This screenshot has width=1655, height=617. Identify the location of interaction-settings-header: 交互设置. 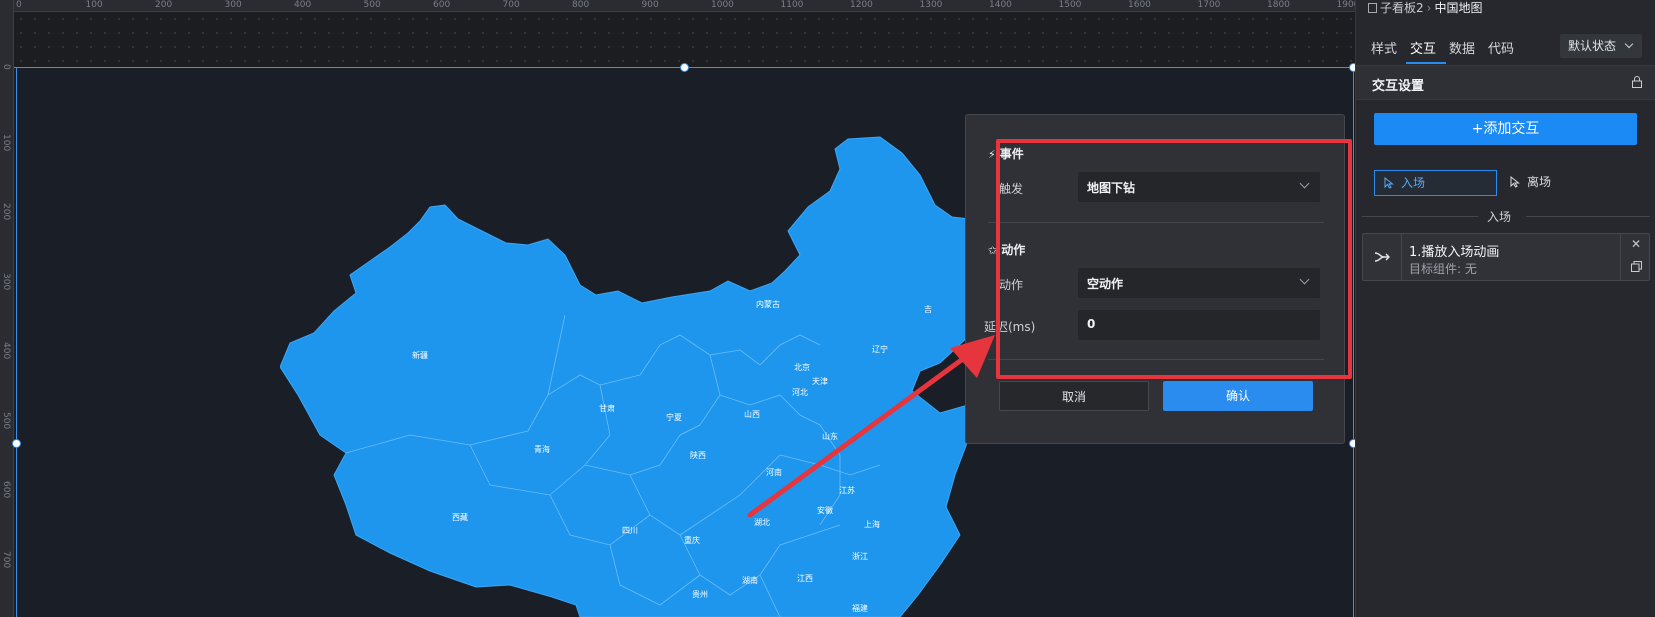
(1505, 83).